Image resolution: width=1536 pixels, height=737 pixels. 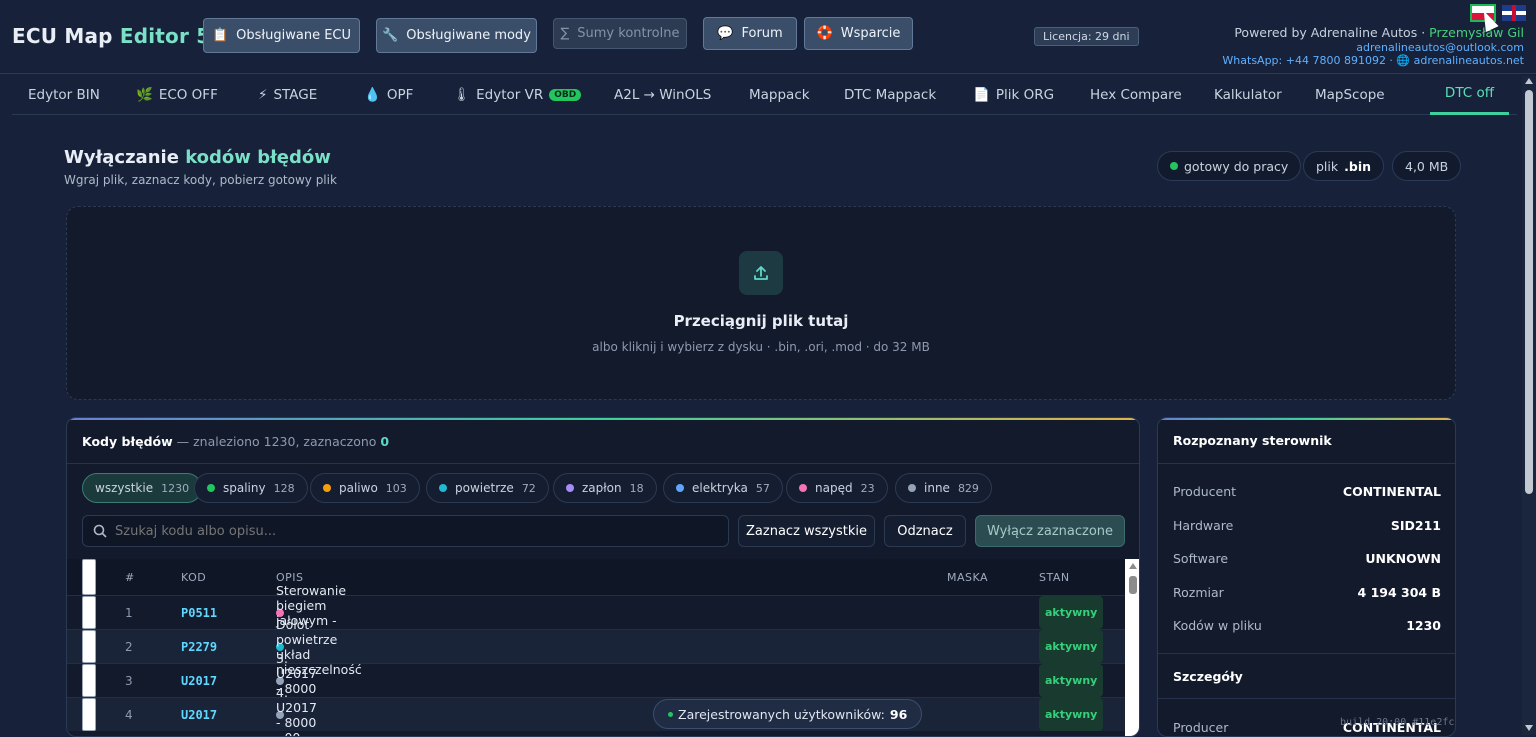 What do you see at coordinates (1529, 728) in the screenshot?
I see `scroll-down-icon` at bounding box center [1529, 728].